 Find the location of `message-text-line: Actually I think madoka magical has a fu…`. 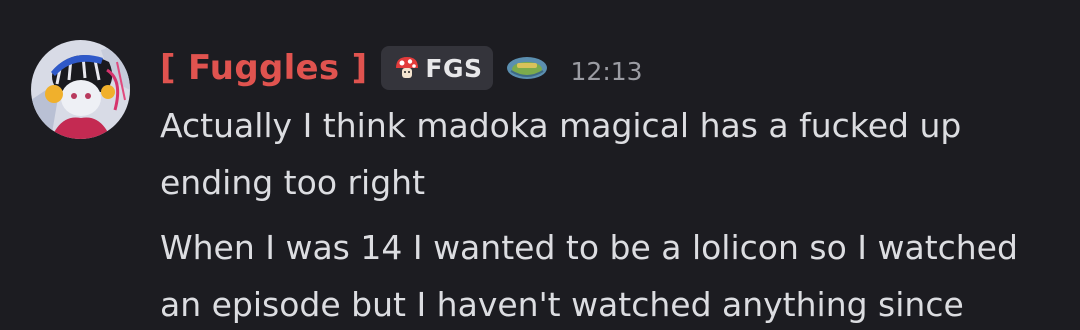

message-text-line: Actually I think madoka magical has a fu… is located at coordinates (561, 125).